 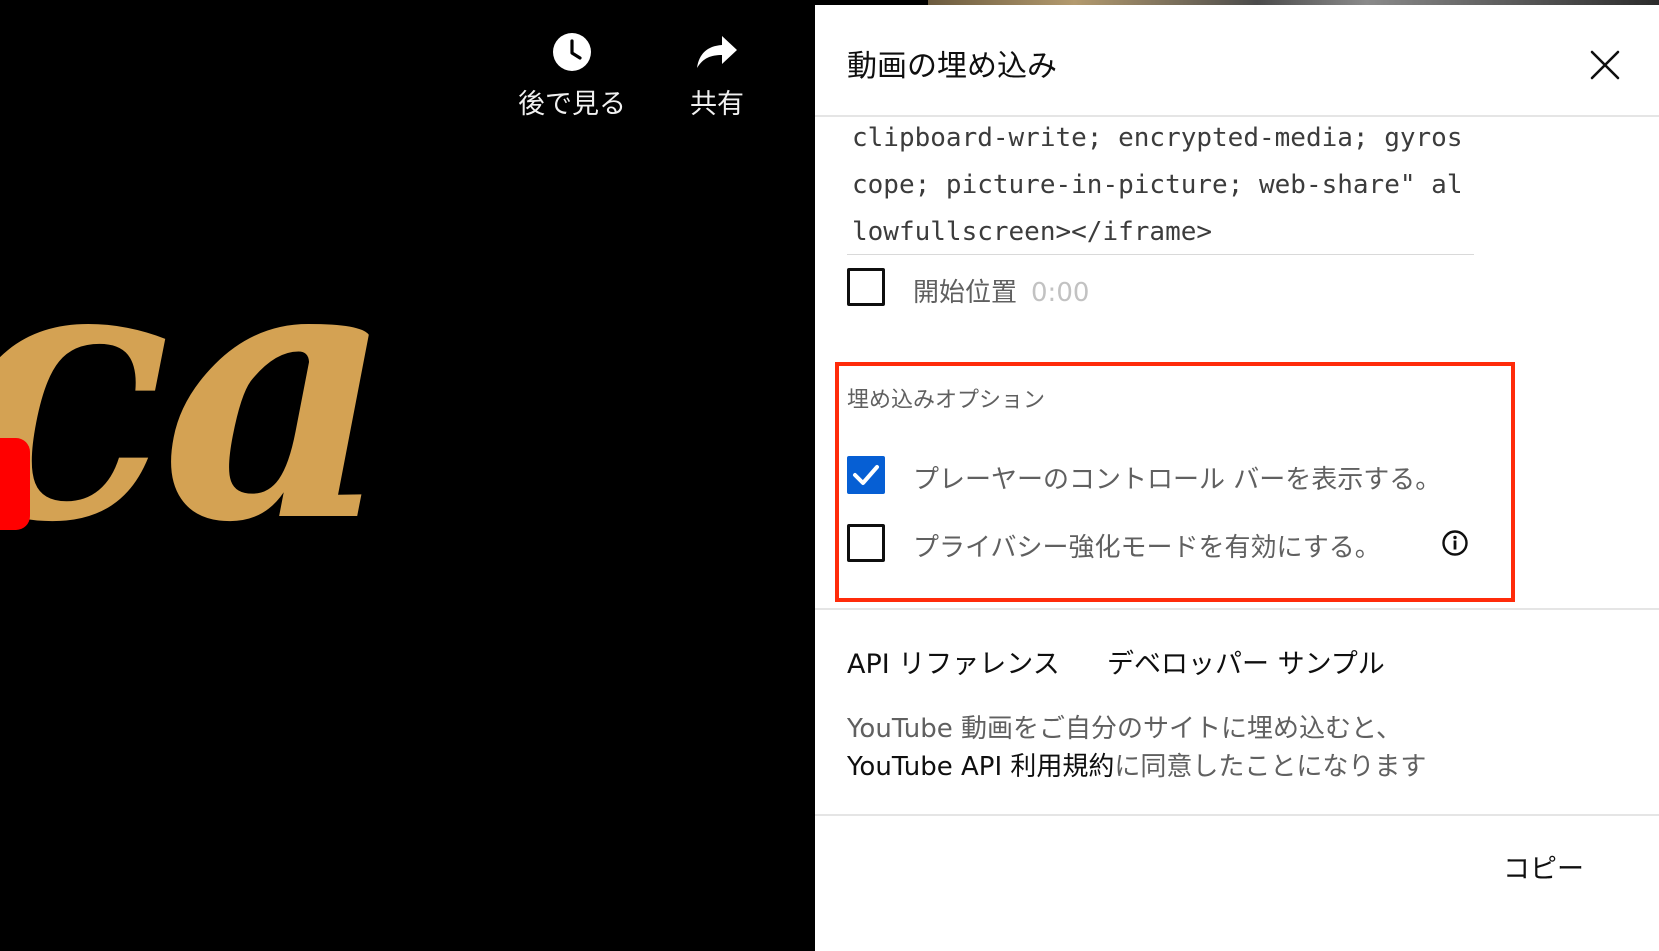 What do you see at coordinates (1455, 543) in the screenshot?
I see `info-icon` at bounding box center [1455, 543].